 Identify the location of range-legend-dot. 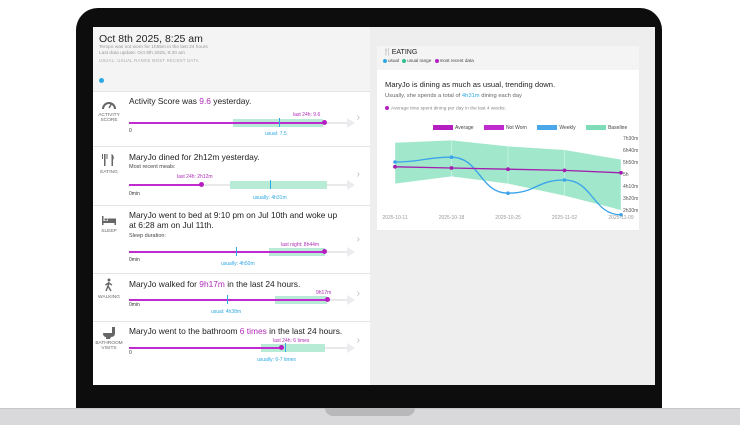
(404, 60).